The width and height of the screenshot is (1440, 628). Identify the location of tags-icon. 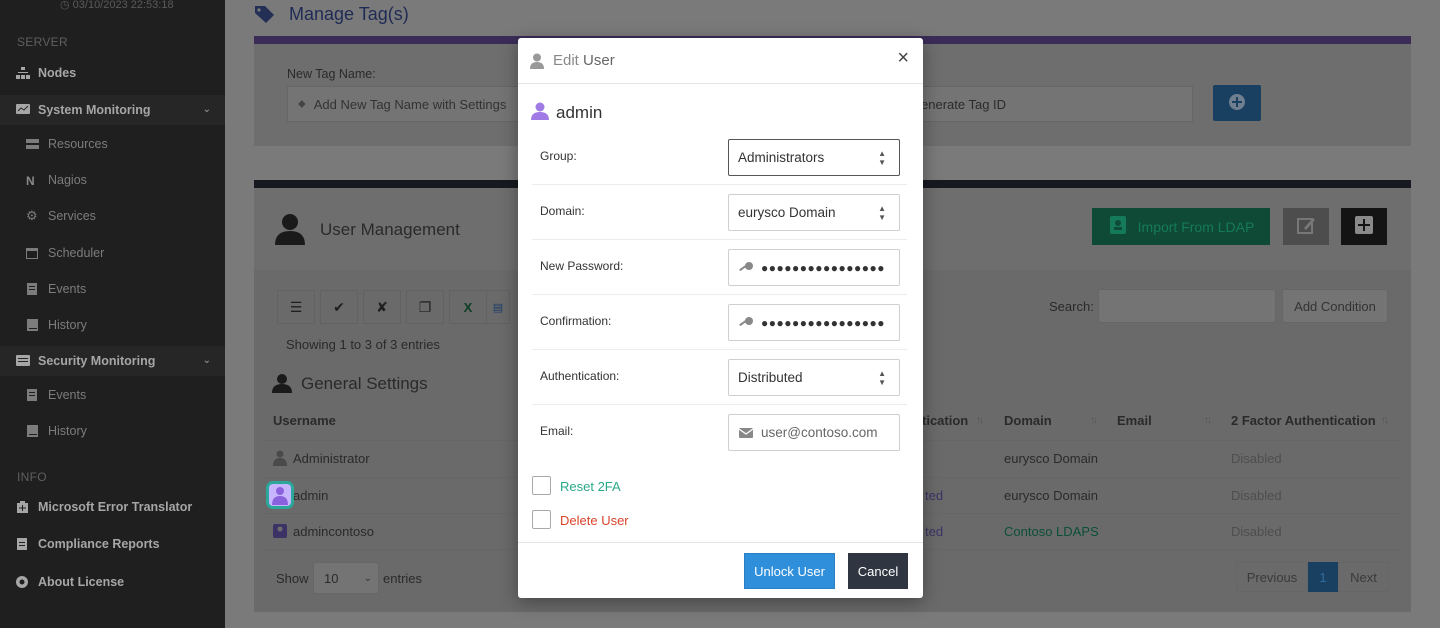
(266, 14).